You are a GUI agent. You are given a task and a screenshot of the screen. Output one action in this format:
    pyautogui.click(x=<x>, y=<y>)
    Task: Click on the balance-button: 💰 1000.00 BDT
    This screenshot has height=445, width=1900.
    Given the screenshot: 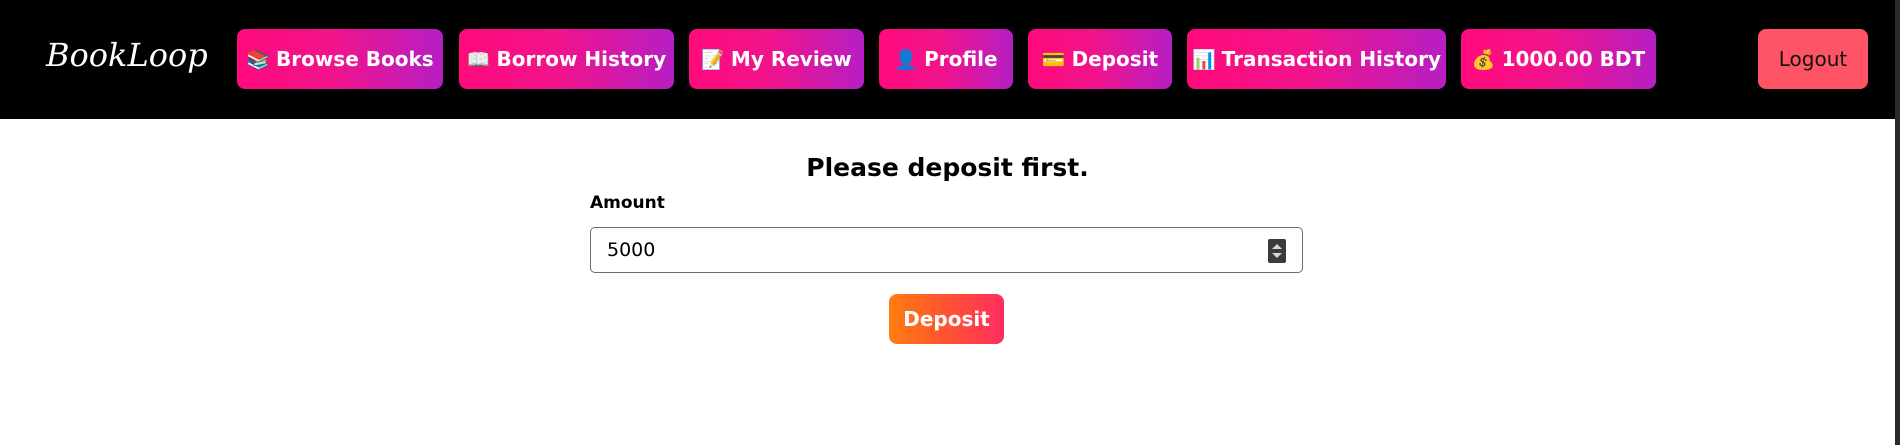 What is the action you would take?
    pyautogui.click(x=1558, y=59)
    